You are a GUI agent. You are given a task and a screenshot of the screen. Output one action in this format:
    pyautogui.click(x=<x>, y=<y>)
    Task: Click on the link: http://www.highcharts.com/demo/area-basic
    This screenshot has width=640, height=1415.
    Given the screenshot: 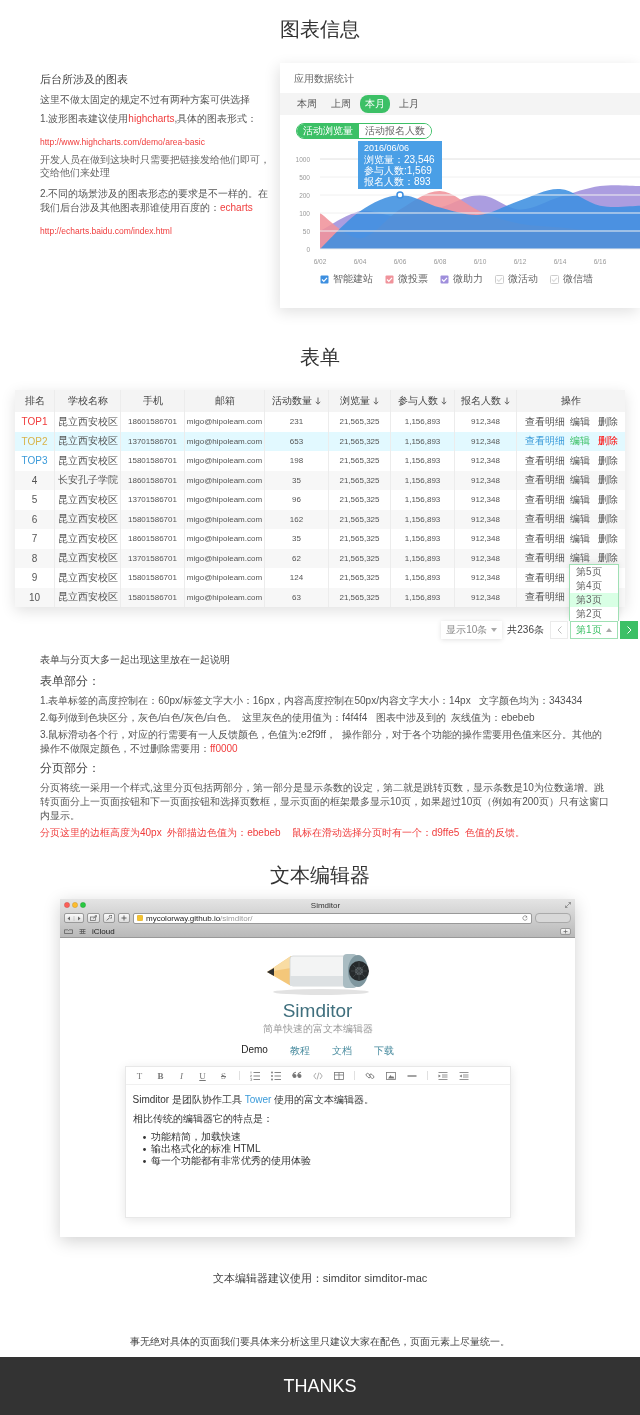 What is the action you would take?
    pyautogui.click(x=122, y=142)
    